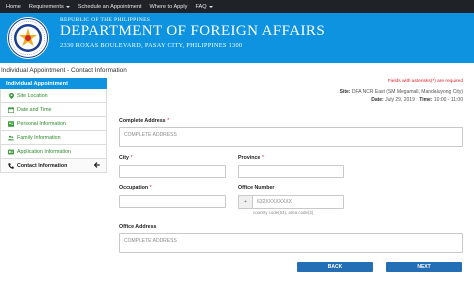 The height and width of the screenshot is (288, 474). Describe the element at coordinates (11, 123) in the screenshot. I see `user-icon` at that location.